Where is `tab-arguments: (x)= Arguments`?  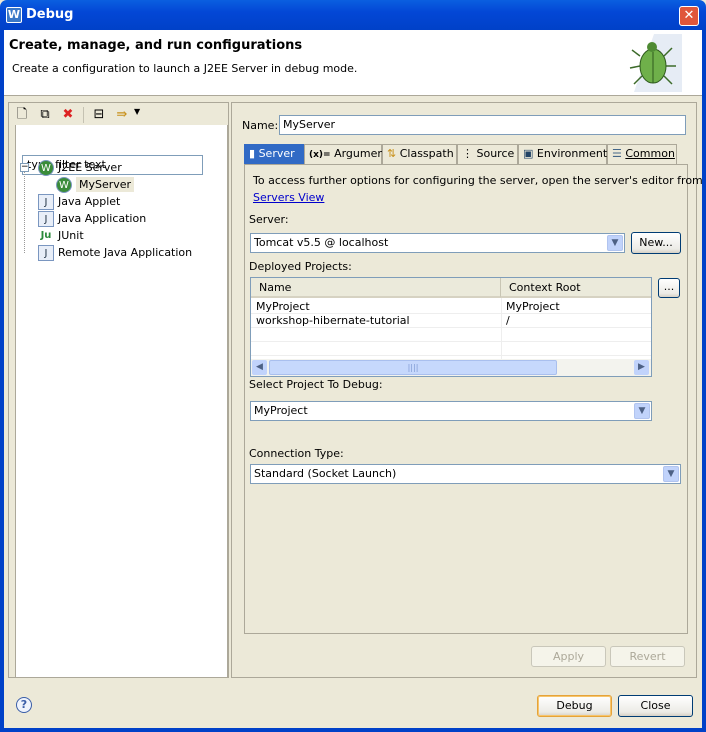 tab-arguments: (x)= Arguments is located at coordinates (349, 154).